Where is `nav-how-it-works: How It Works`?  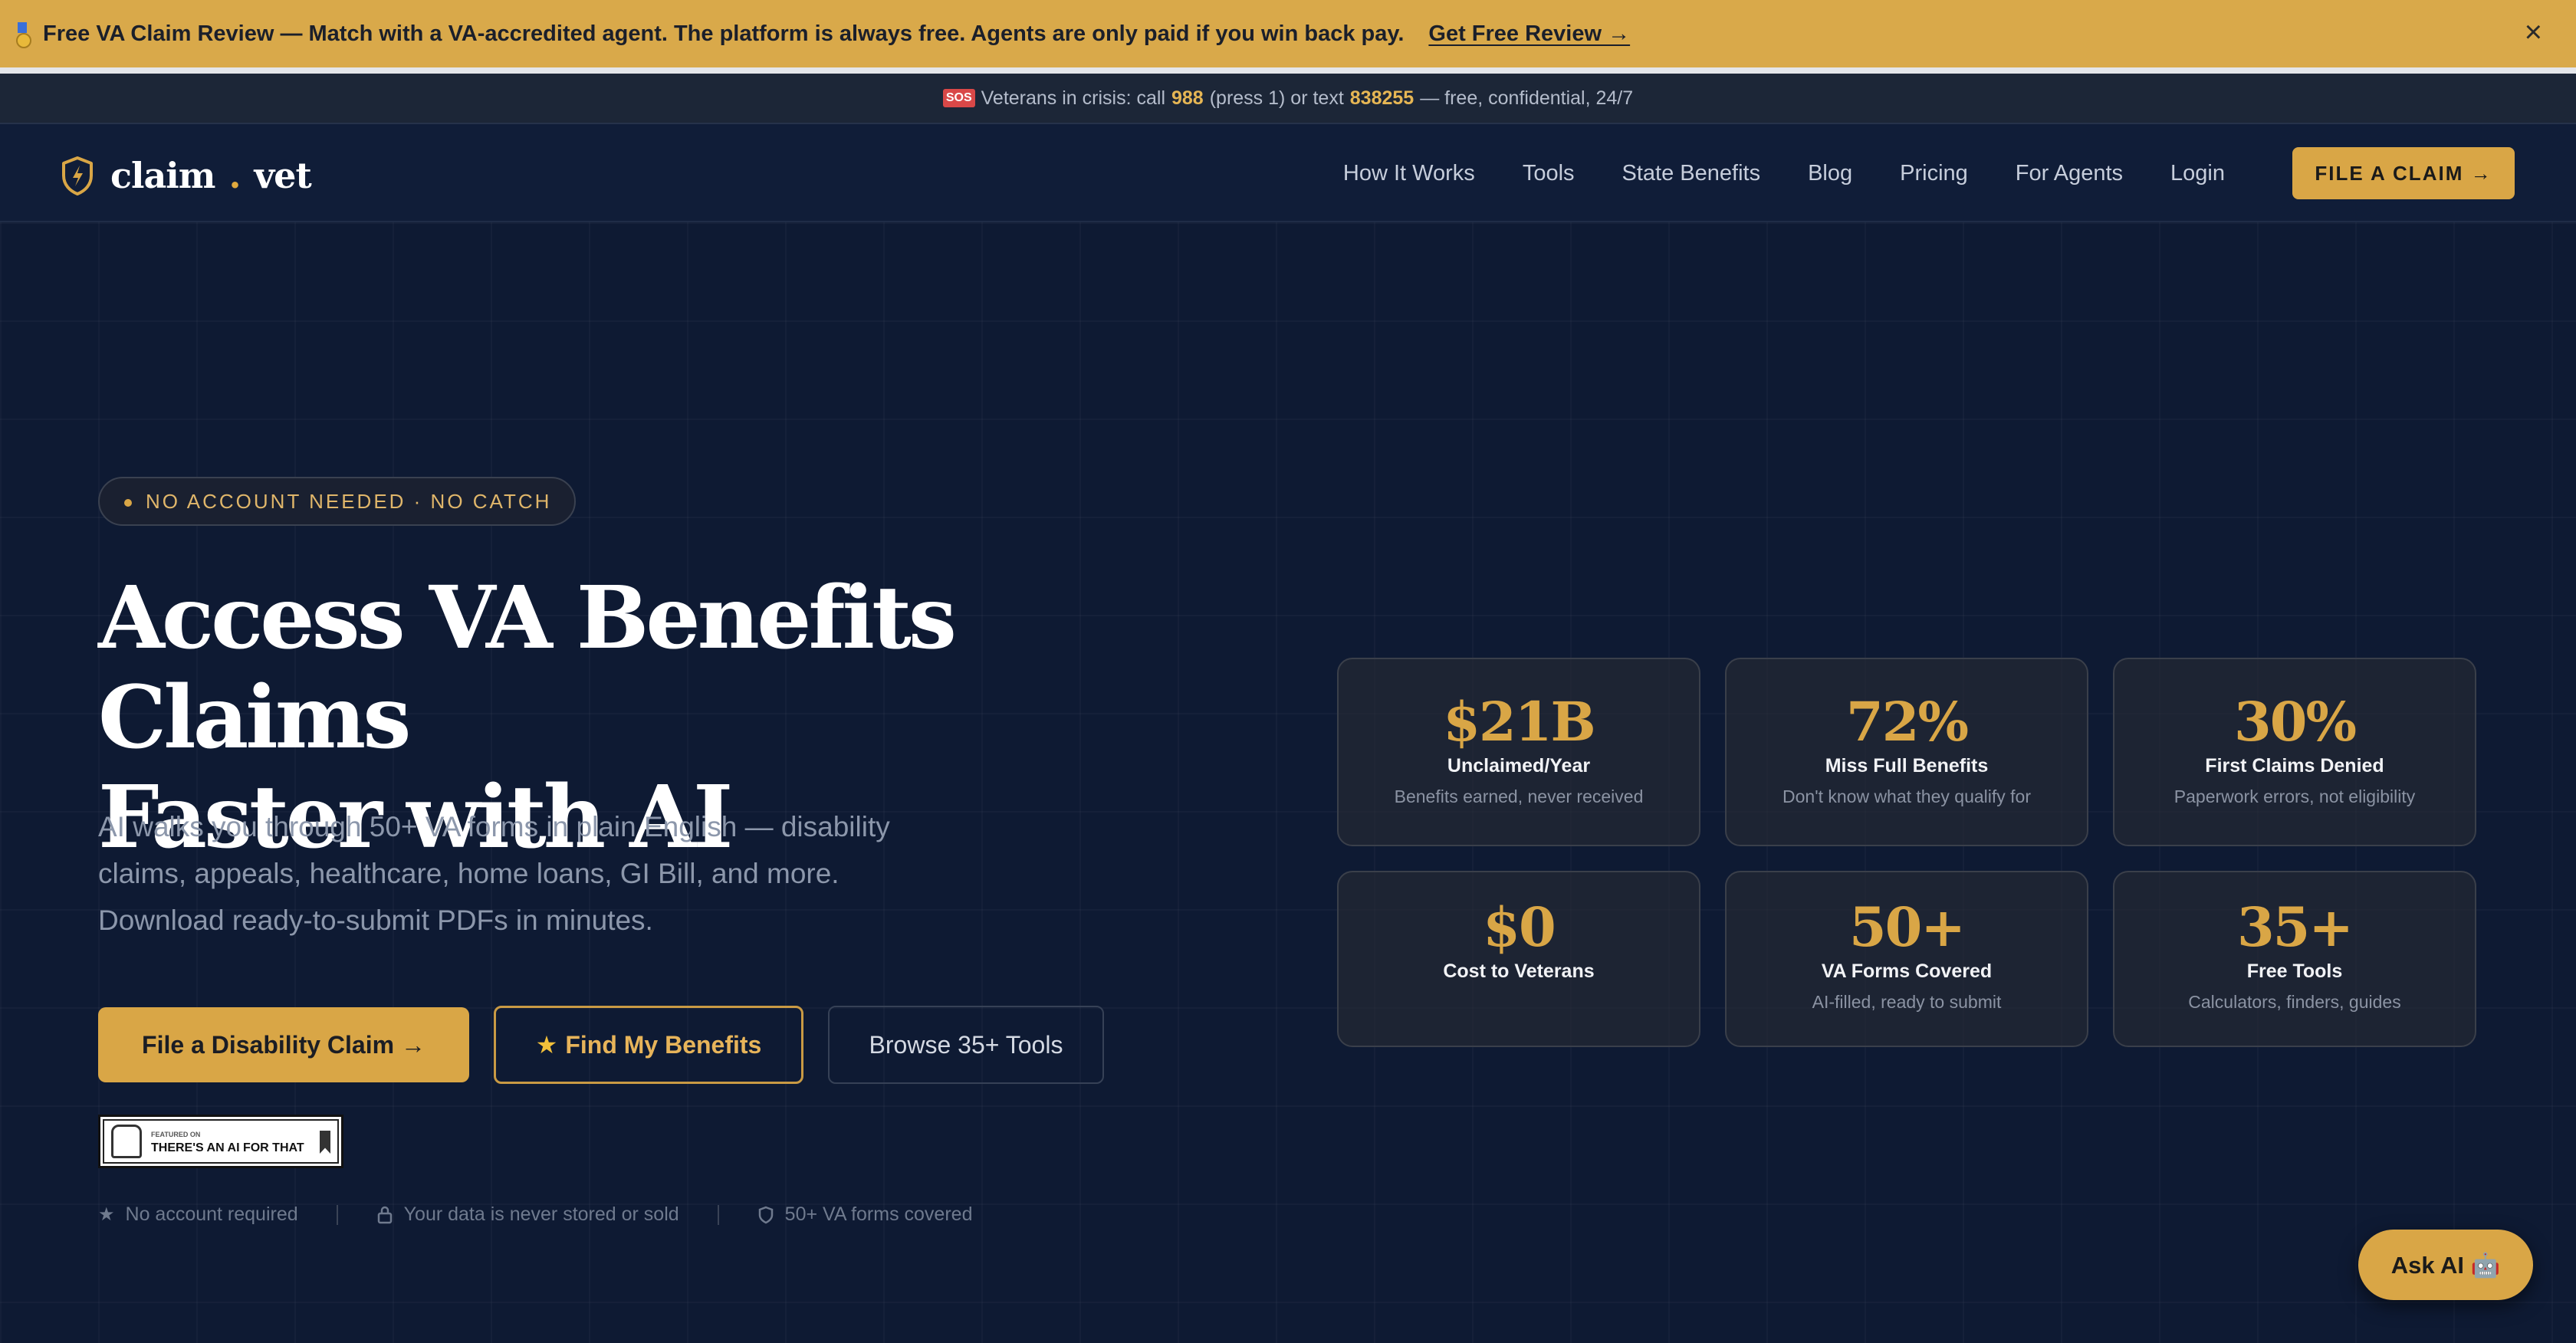 nav-how-it-works: How It Works is located at coordinates (1409, 174).